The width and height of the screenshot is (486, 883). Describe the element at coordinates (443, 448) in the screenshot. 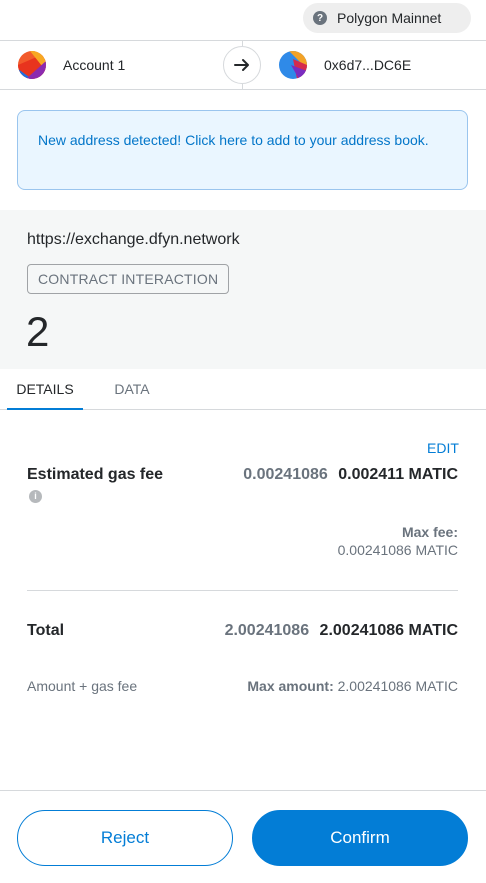

I see `edit-gas-button: EDIT` at that location.